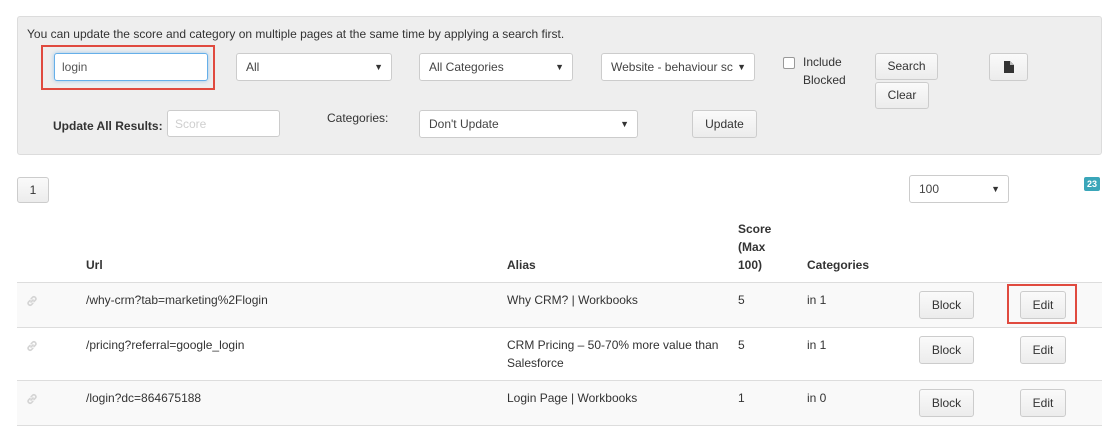 Image resolution: width=1118 pixels, height=428 pixels. Describe the element at coordinates (824, 80) in the screenshot. I see `include-blocked-label-2: Blocked` at that location.